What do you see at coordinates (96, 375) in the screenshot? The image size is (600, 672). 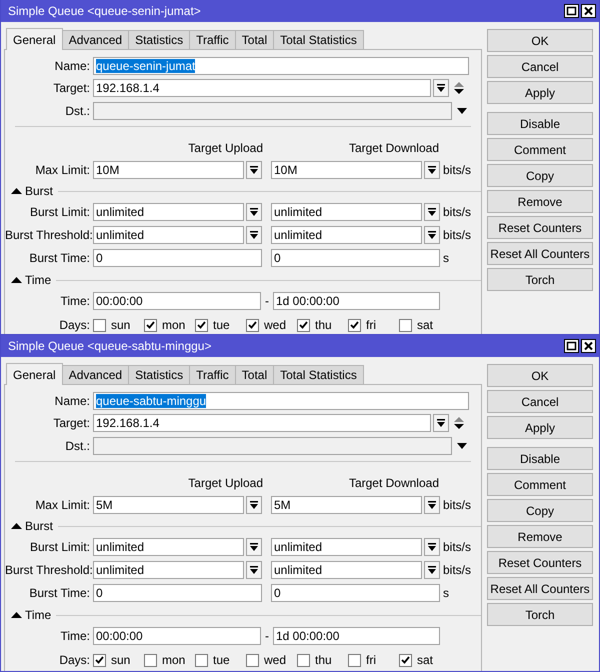 I see `tab: Advanced` at bounding box center [96, 375].